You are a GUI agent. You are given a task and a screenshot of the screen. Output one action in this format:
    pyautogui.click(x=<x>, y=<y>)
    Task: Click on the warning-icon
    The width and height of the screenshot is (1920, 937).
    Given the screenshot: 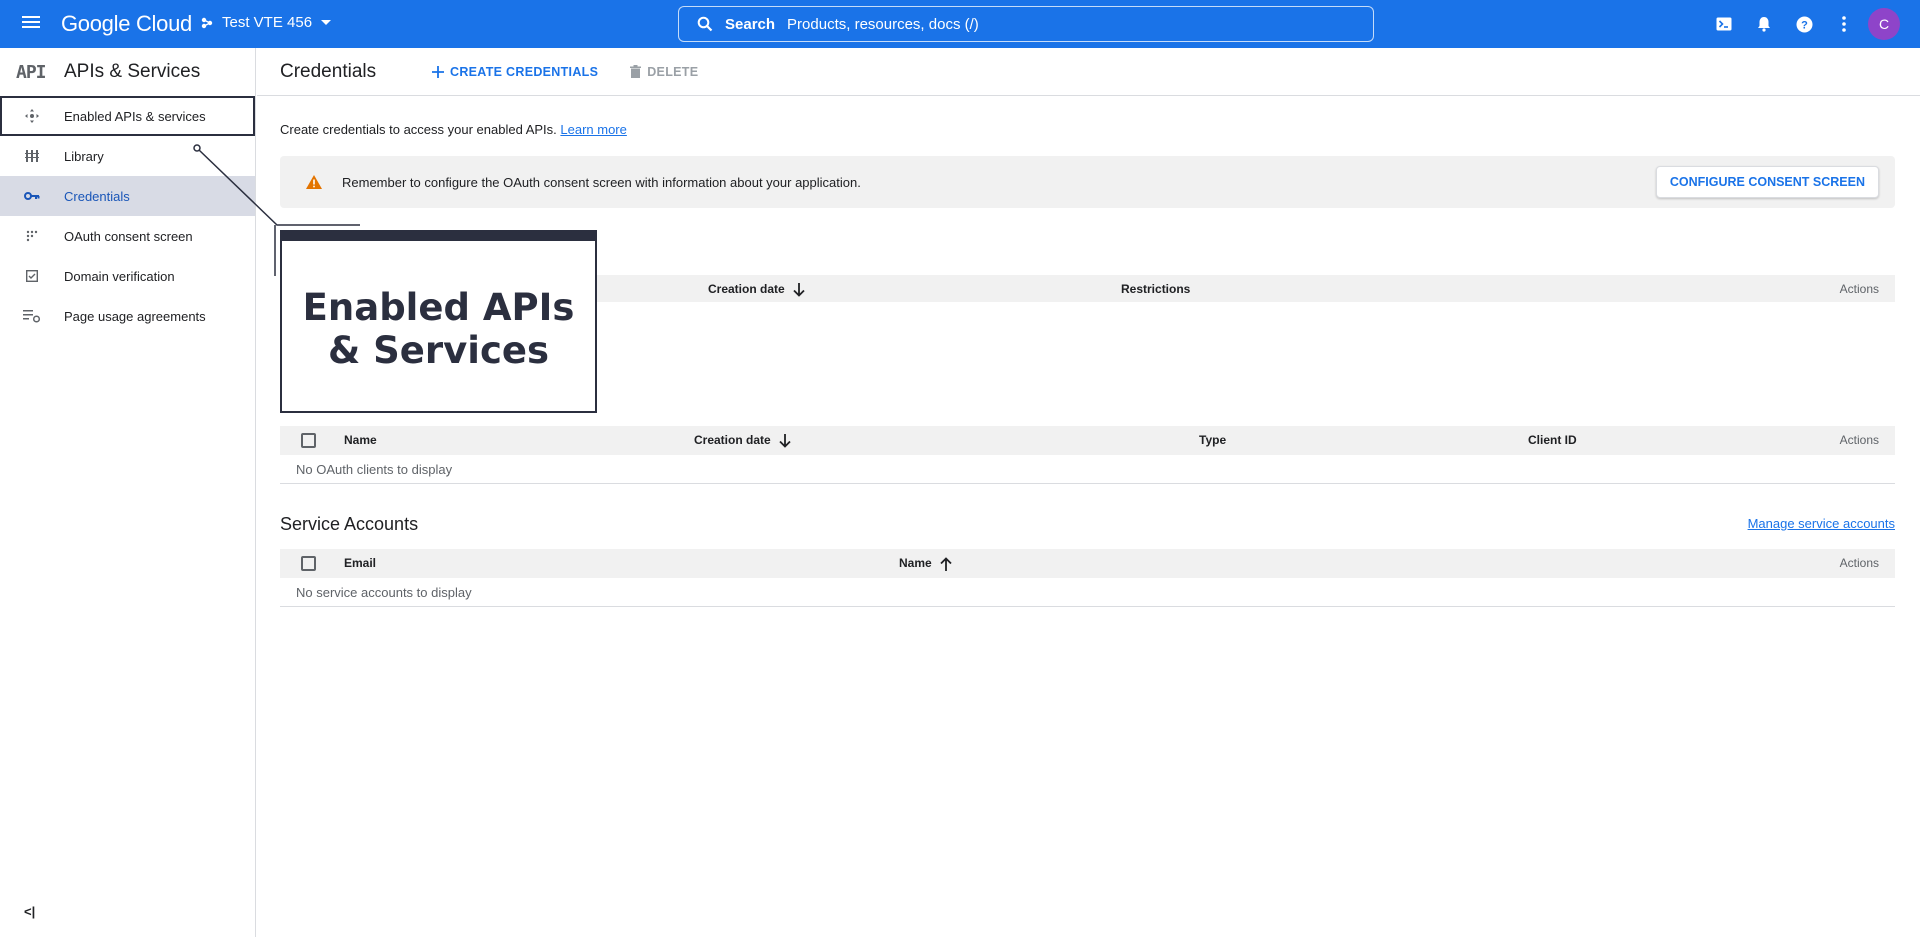 What is the action you would take?
    pyautogui.click(x=314, y=182)
    